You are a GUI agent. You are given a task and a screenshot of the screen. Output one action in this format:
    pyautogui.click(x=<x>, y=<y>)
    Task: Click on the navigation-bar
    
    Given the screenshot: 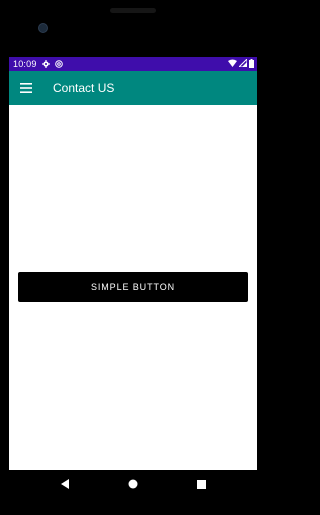 What is the action you would take?
    pyautogui.click(x=133, y=484)
    